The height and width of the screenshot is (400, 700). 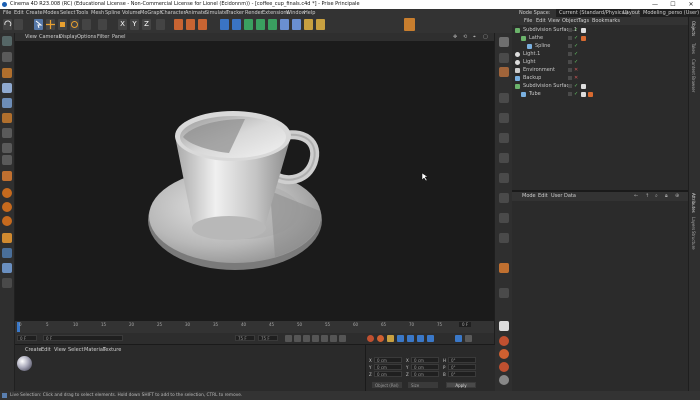 What do you see at coordinates (425, 374) in the screenshot?
I see `size-z-field: 0 cm` at bounding box center [425, 374].